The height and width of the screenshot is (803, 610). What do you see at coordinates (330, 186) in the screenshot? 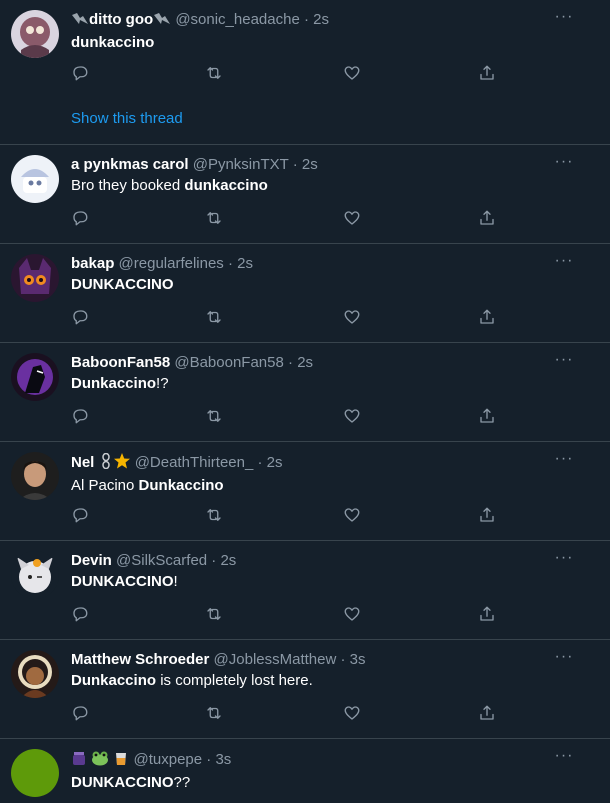
I see `tweet-text: Bro they booked dunkaccino` at bounding box center [330, 186].